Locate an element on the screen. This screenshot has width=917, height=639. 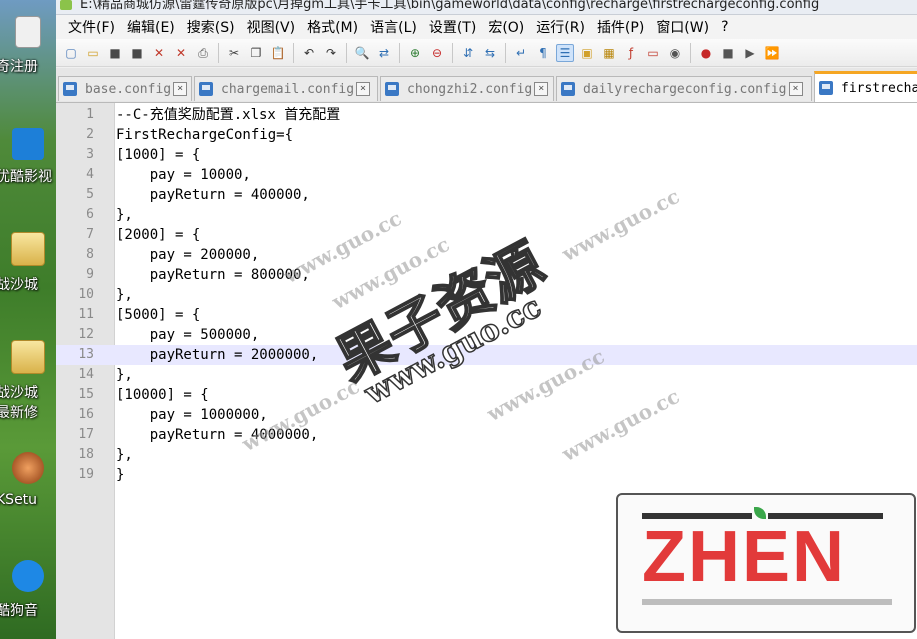
saved-file-icon is located at coordinates (70, 89).